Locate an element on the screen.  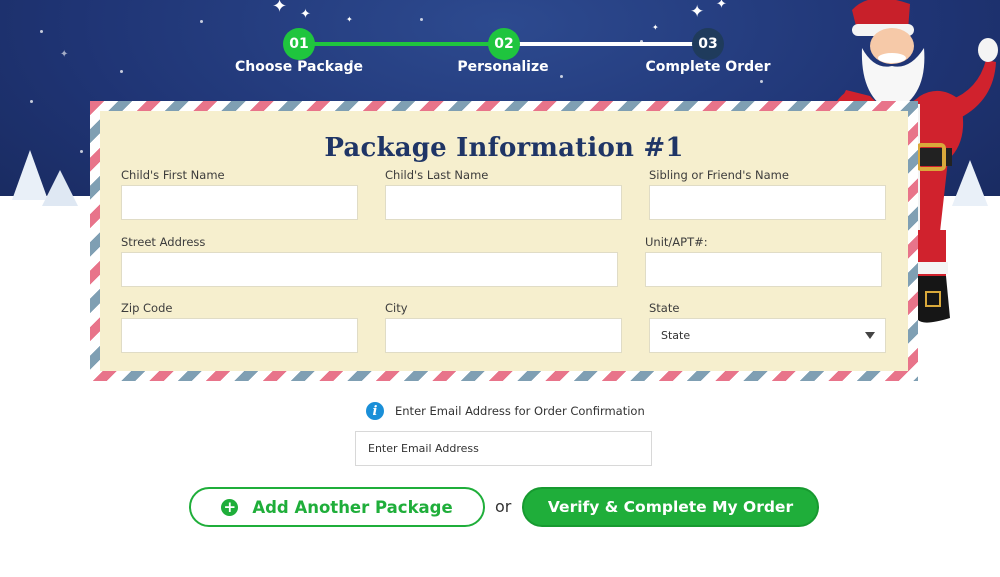
step-1-badge: 01 is located at coordinates (299, 44).